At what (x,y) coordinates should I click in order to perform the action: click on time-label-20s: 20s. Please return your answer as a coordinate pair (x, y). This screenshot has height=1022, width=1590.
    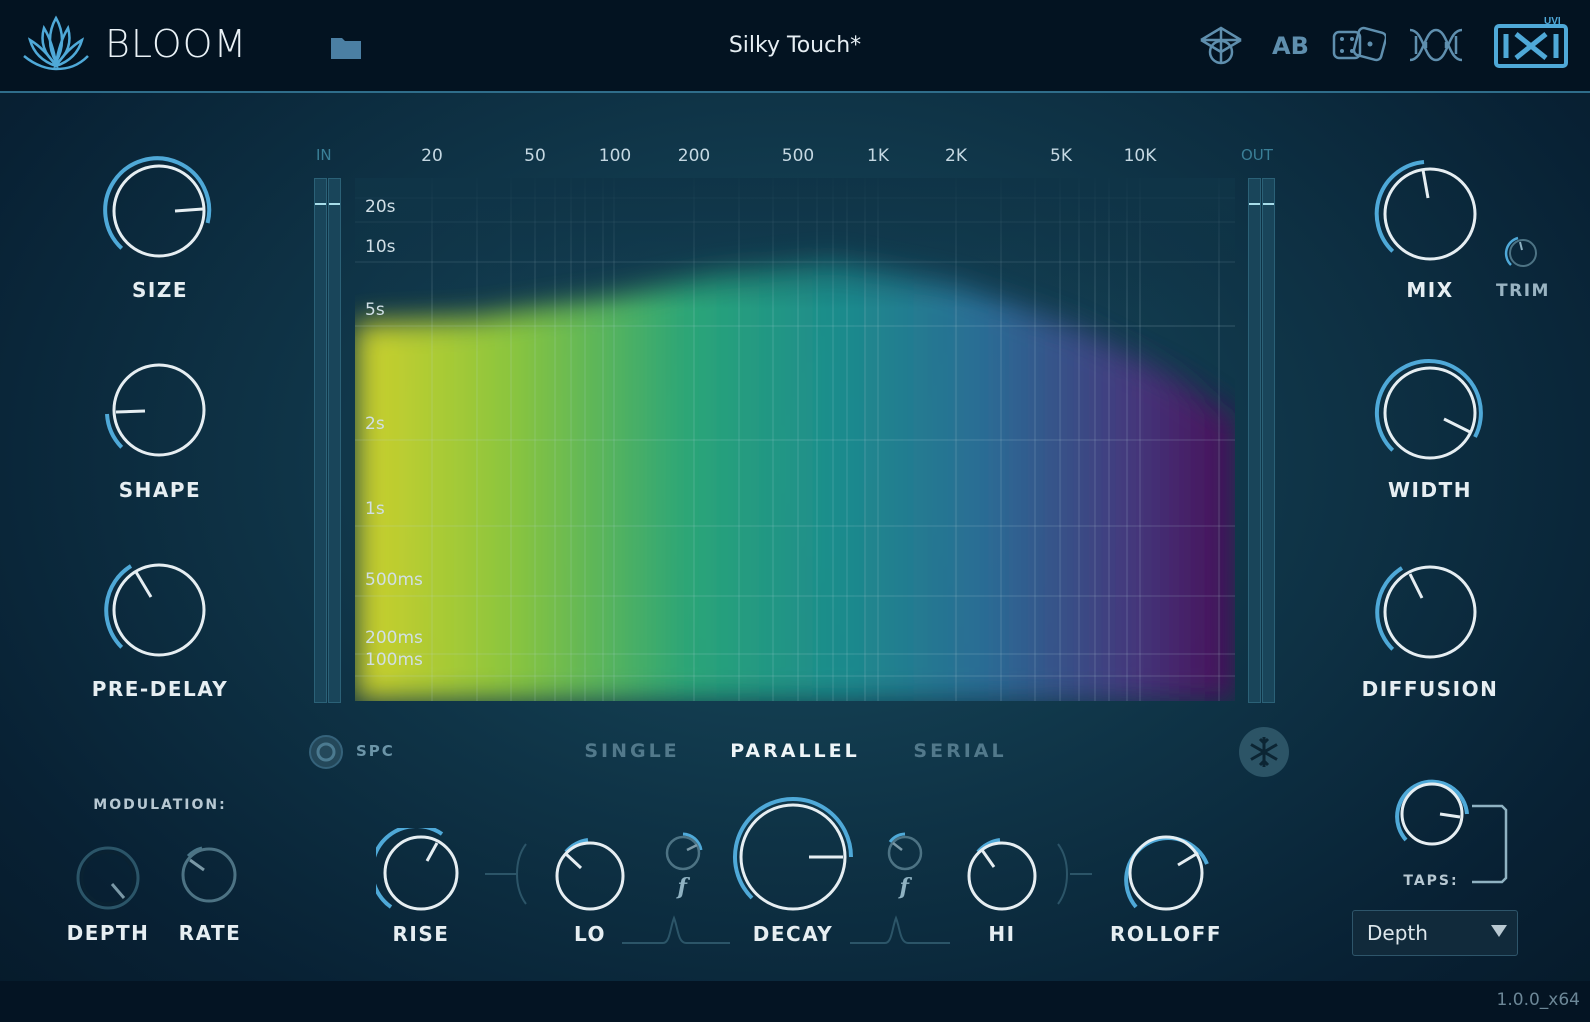
    Looking at the image, I should click on (380, 207).